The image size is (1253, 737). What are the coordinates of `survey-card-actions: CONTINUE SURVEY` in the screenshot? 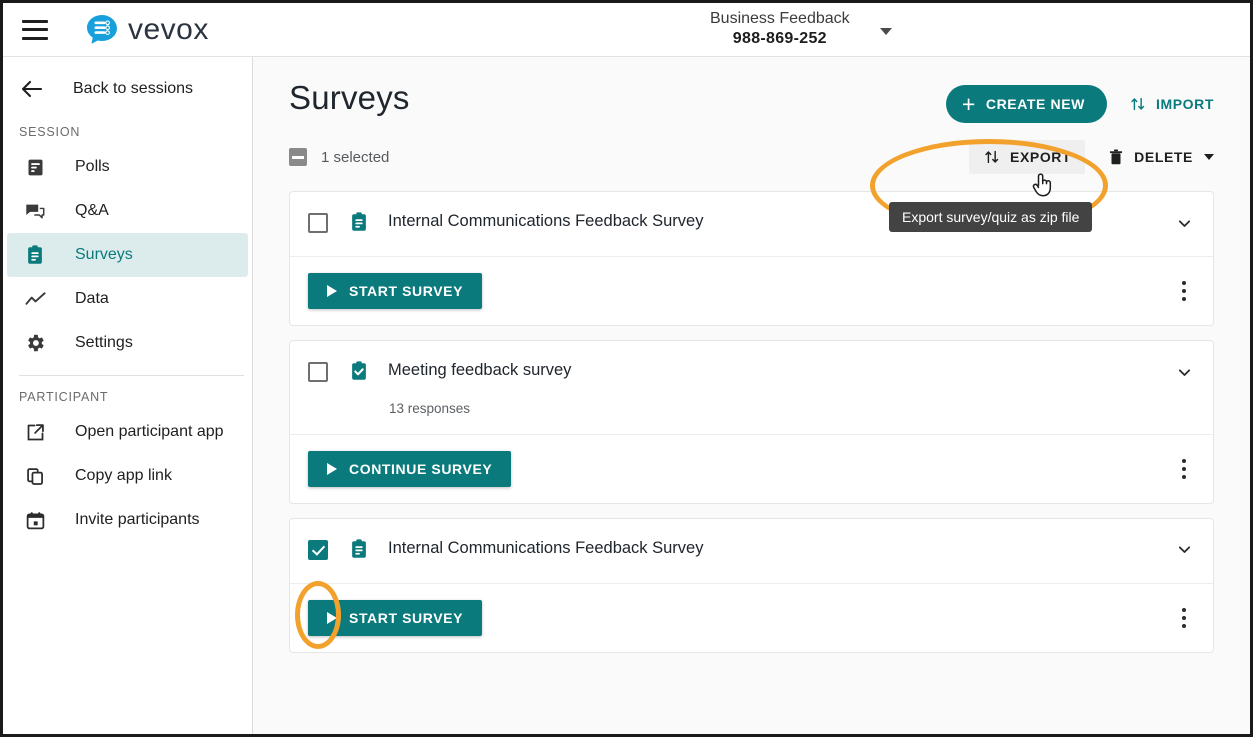 It's located at (751, 468).